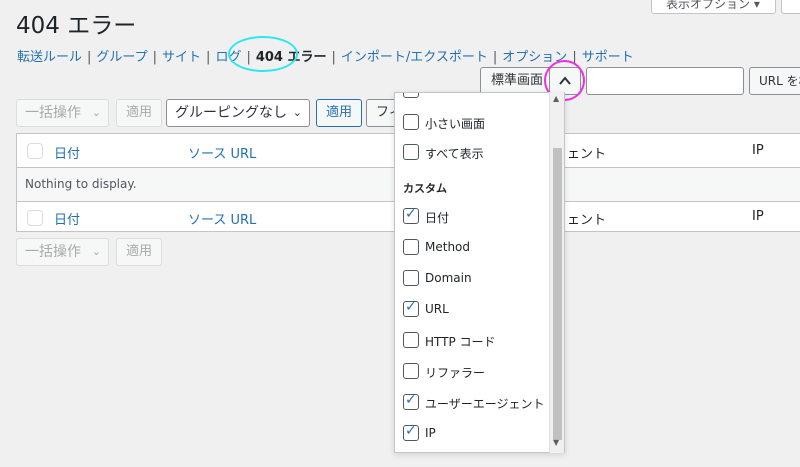  I want to click on bulk-actions-select-bottom: 一括操作 ⌄, so click(62, 252).